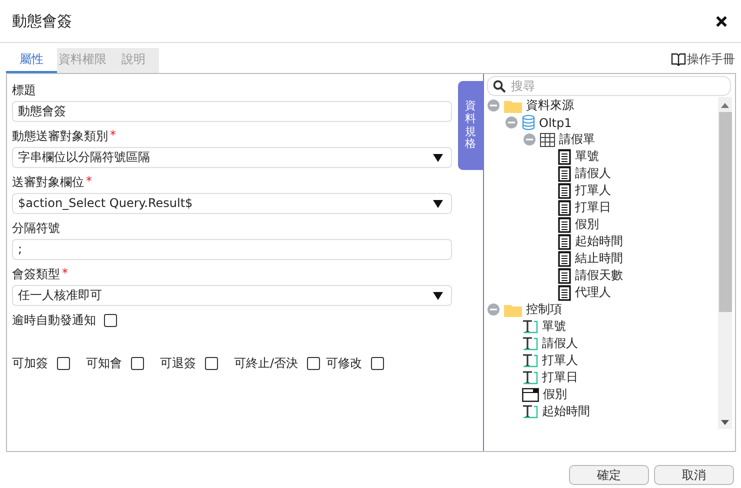 The height and width of the screenshot is (488, 741). I want to click on checkbox-label: 可退簽, so click(178, 363).